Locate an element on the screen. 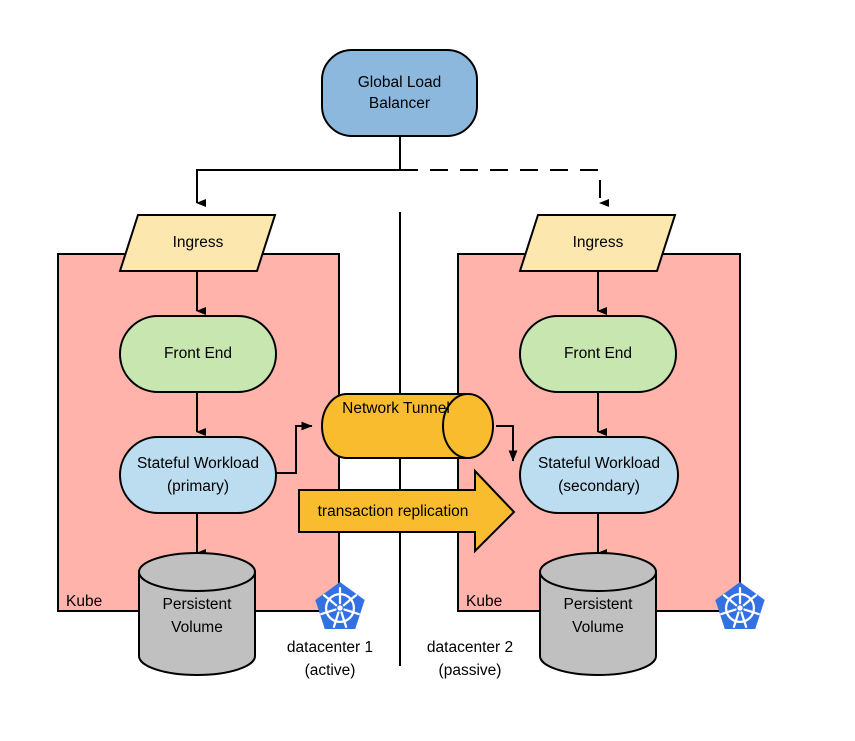  datacenter-2-label-line2: (passive) is located at coordinates (470, 670).